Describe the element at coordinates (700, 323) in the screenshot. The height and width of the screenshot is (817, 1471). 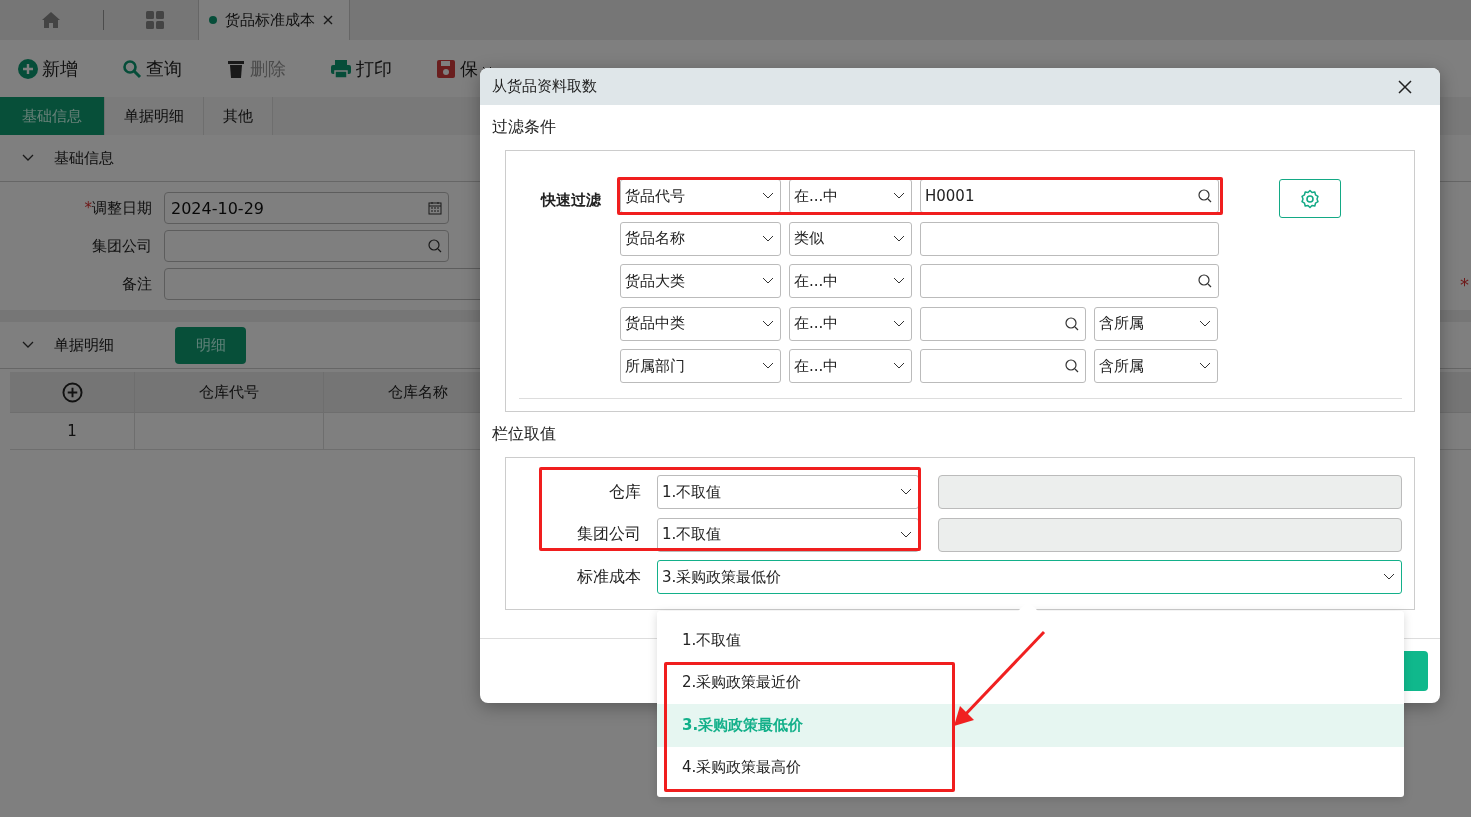
I see `field-select: 货品中类` at that location.